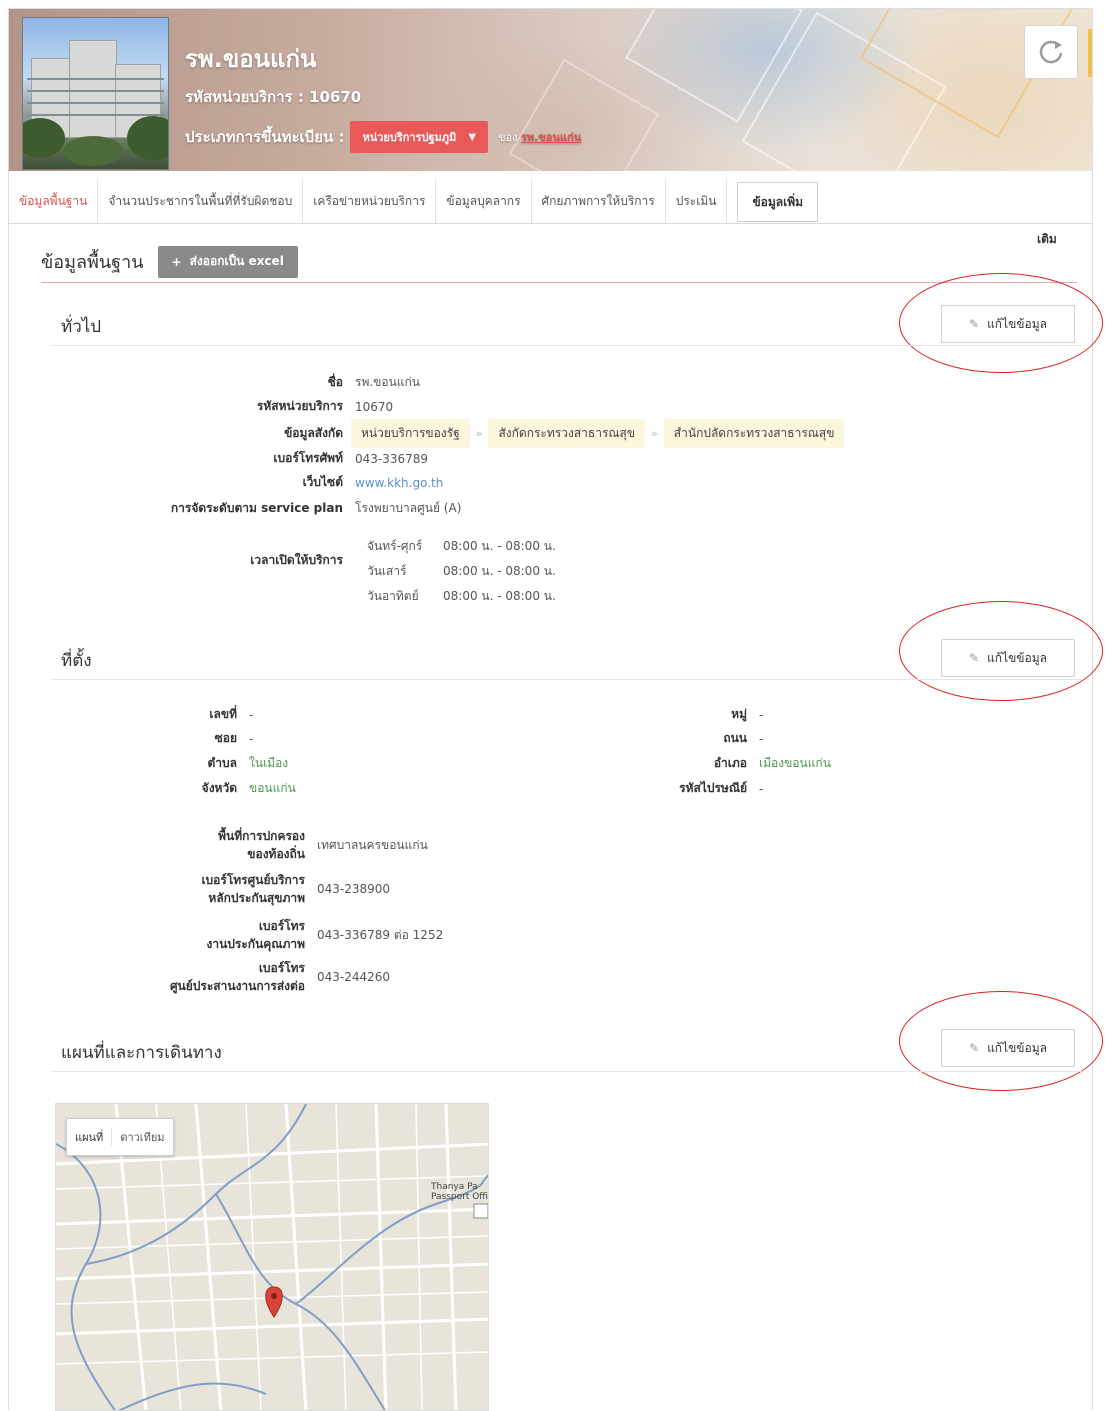 This screenshot has width=1105, height=1411. Describe the element at coordinates (92, 262) in the screenshot. I see `page-title: ข้อมูลพื้นฐาน` at that location.